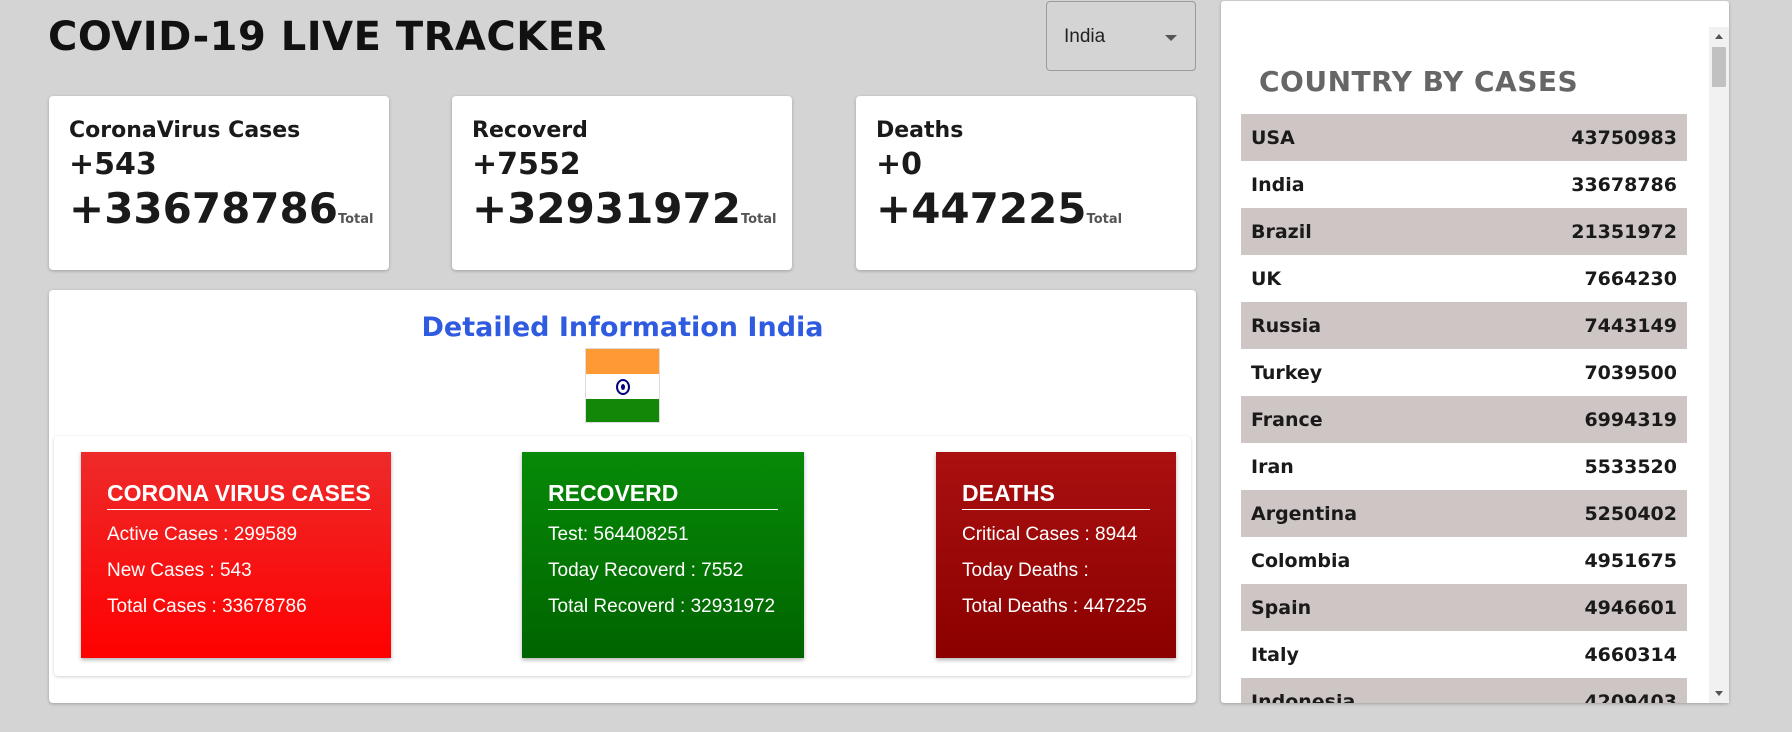 The image size is (1792, 732). Describe the element at coordinates (1275, 654) in the screenshot. I see `country-name: Italy` at that location.